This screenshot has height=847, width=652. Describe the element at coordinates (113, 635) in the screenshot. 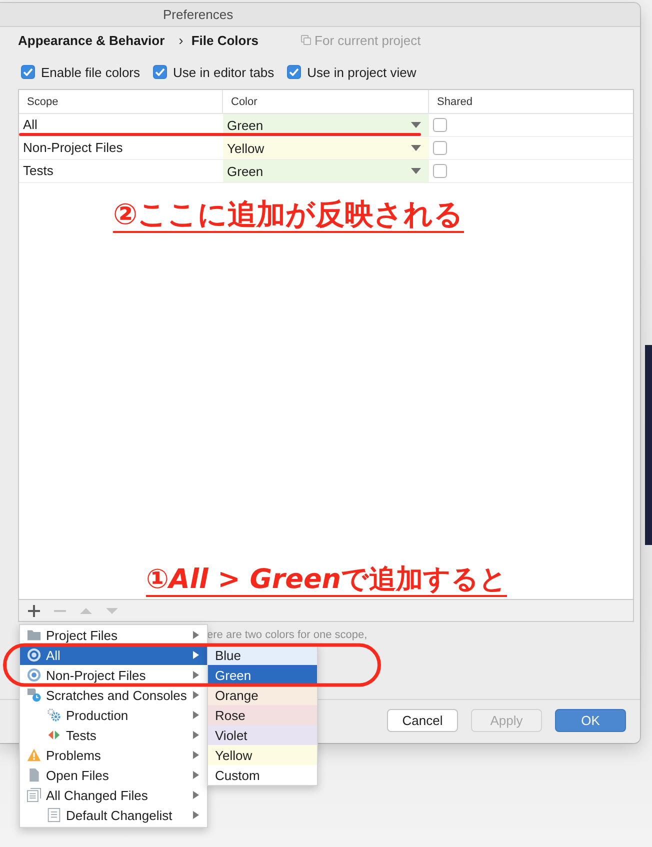

I see `menu-item: Project Files` at that location.